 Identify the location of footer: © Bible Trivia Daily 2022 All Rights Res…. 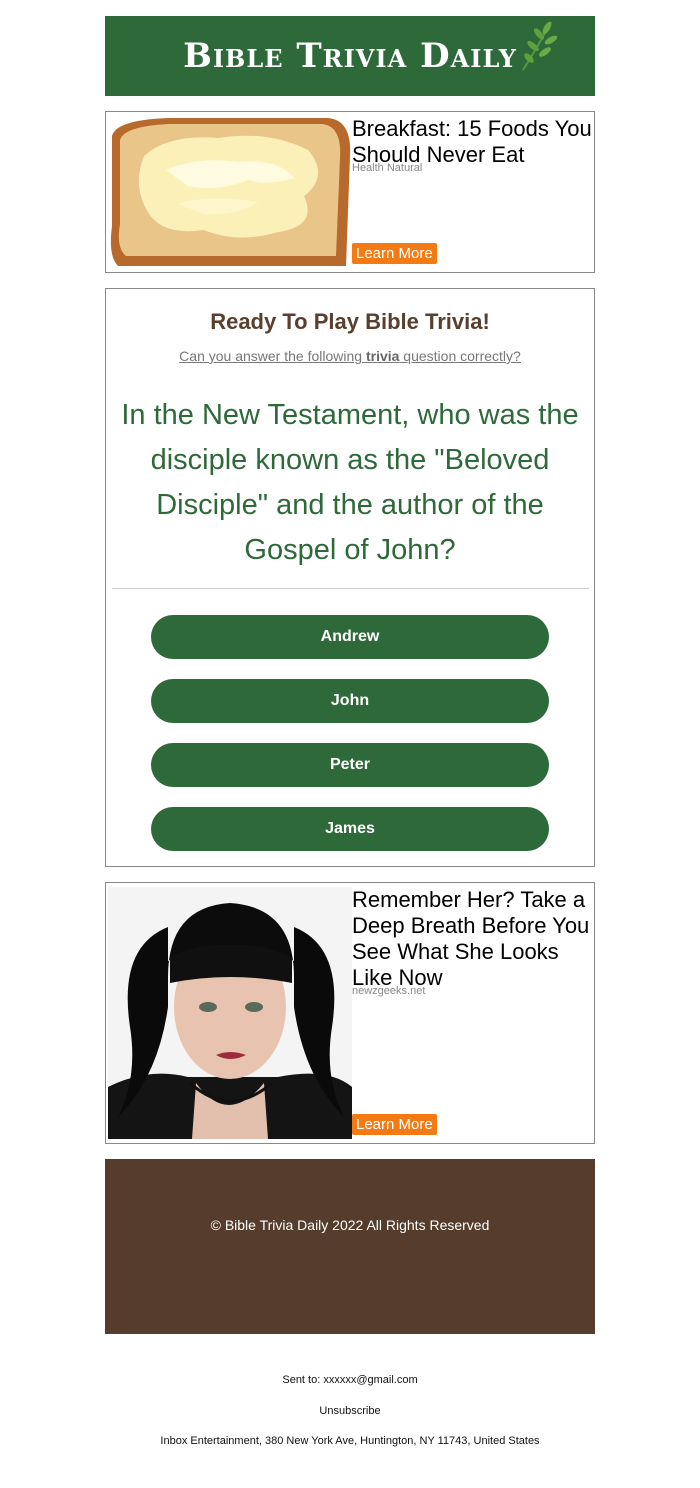
(350, 1246).